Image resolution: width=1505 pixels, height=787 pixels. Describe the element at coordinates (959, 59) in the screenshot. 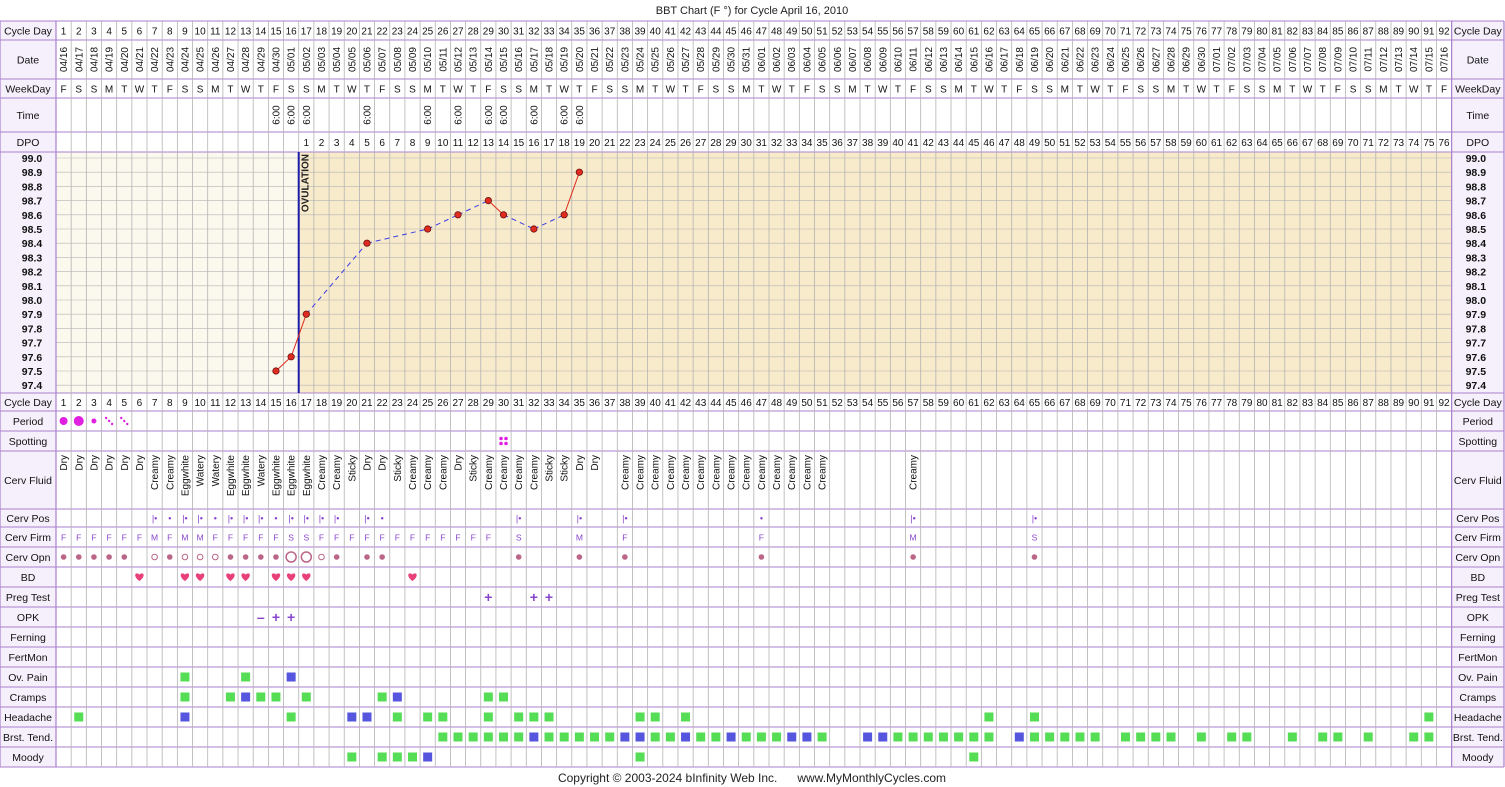

I see `date-label: 06/14` at that location.